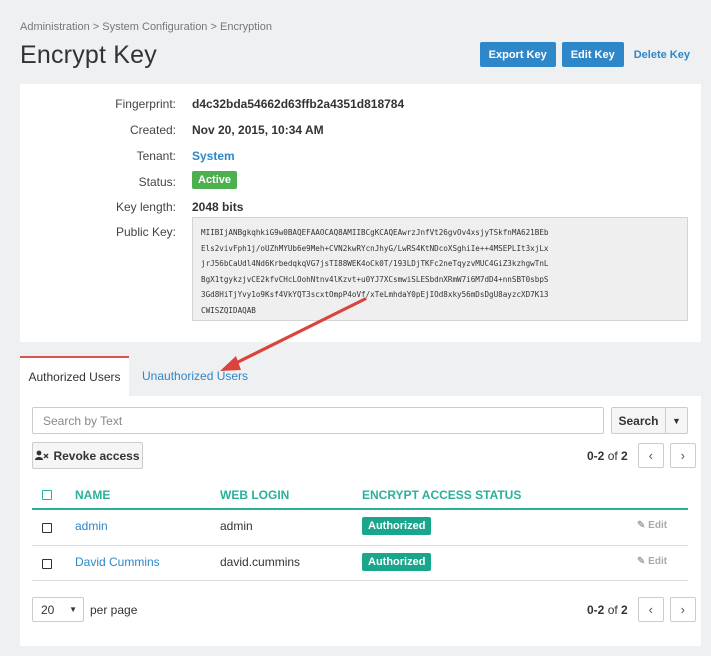 Image resolution: width=711 pixels, height=656 pixels. Describe the element at coordinates (92, 495) in the screenshot. I see `column-header-name: NAME` at that location.